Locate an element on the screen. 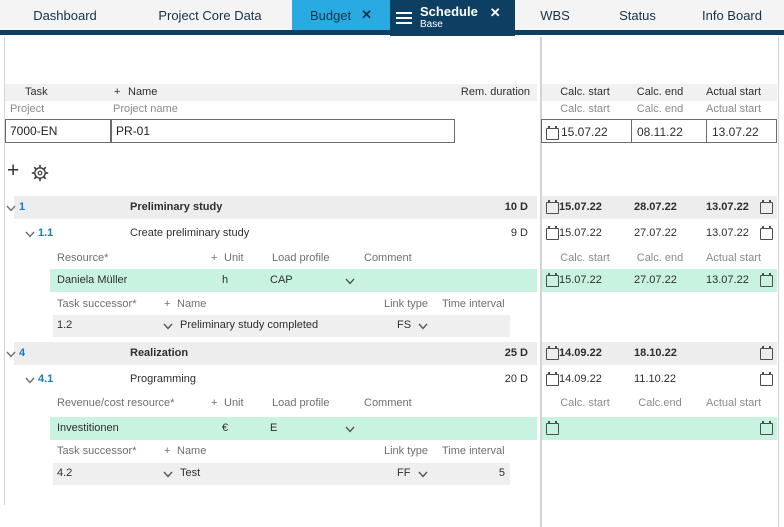  col-header-name: Name is located at coordinates (142, 92).